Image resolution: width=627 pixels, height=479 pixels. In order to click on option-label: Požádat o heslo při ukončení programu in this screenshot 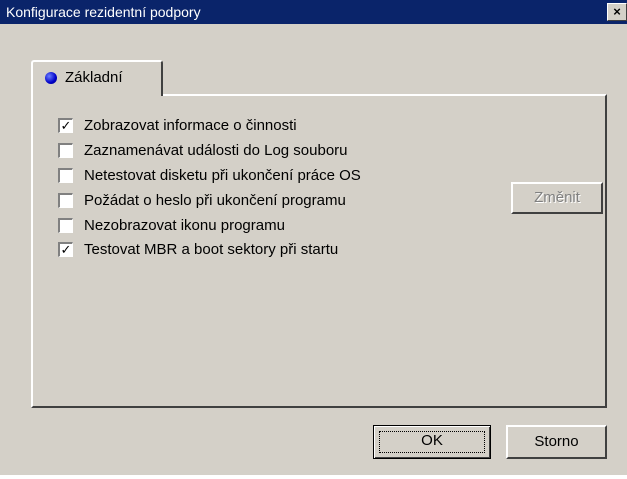, I will do `click(215, 200)`.